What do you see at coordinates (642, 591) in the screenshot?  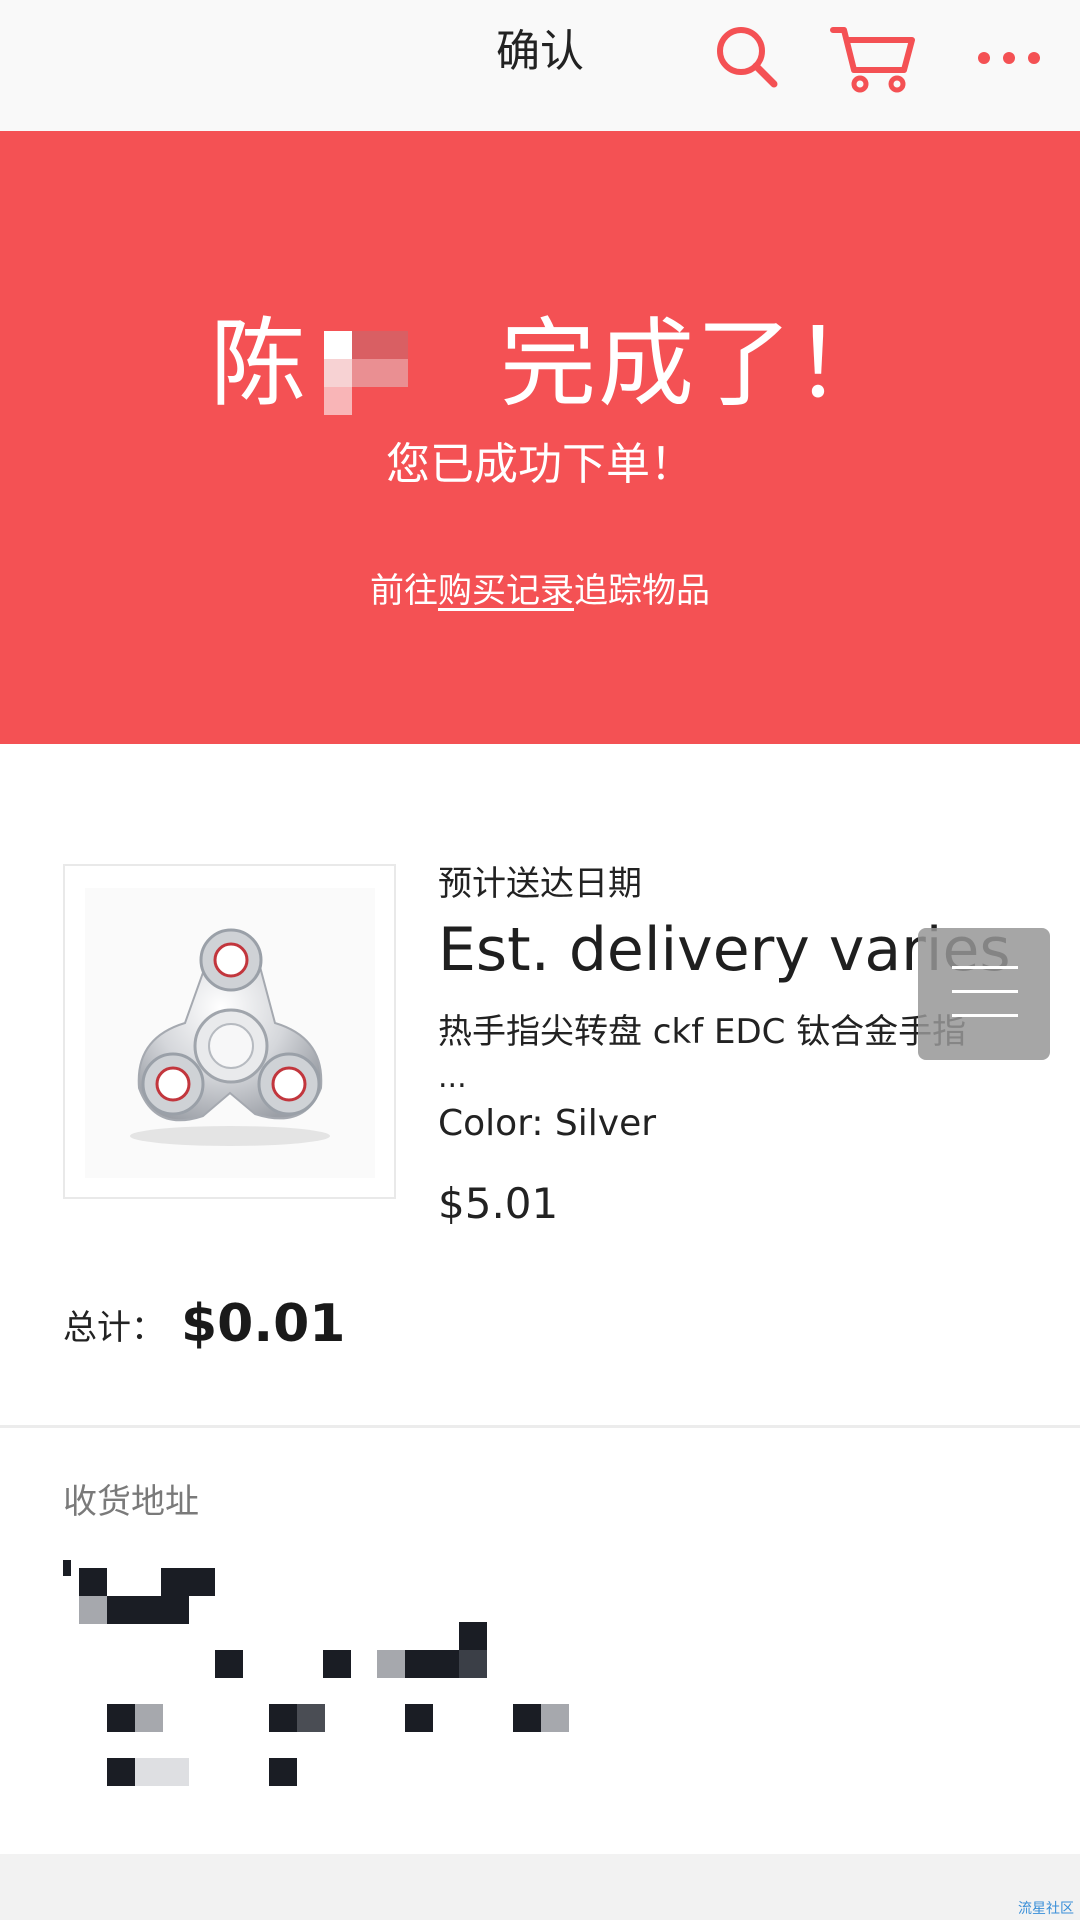 I see `link-suffix: 追踪物品` at bounding box center [642, 591].